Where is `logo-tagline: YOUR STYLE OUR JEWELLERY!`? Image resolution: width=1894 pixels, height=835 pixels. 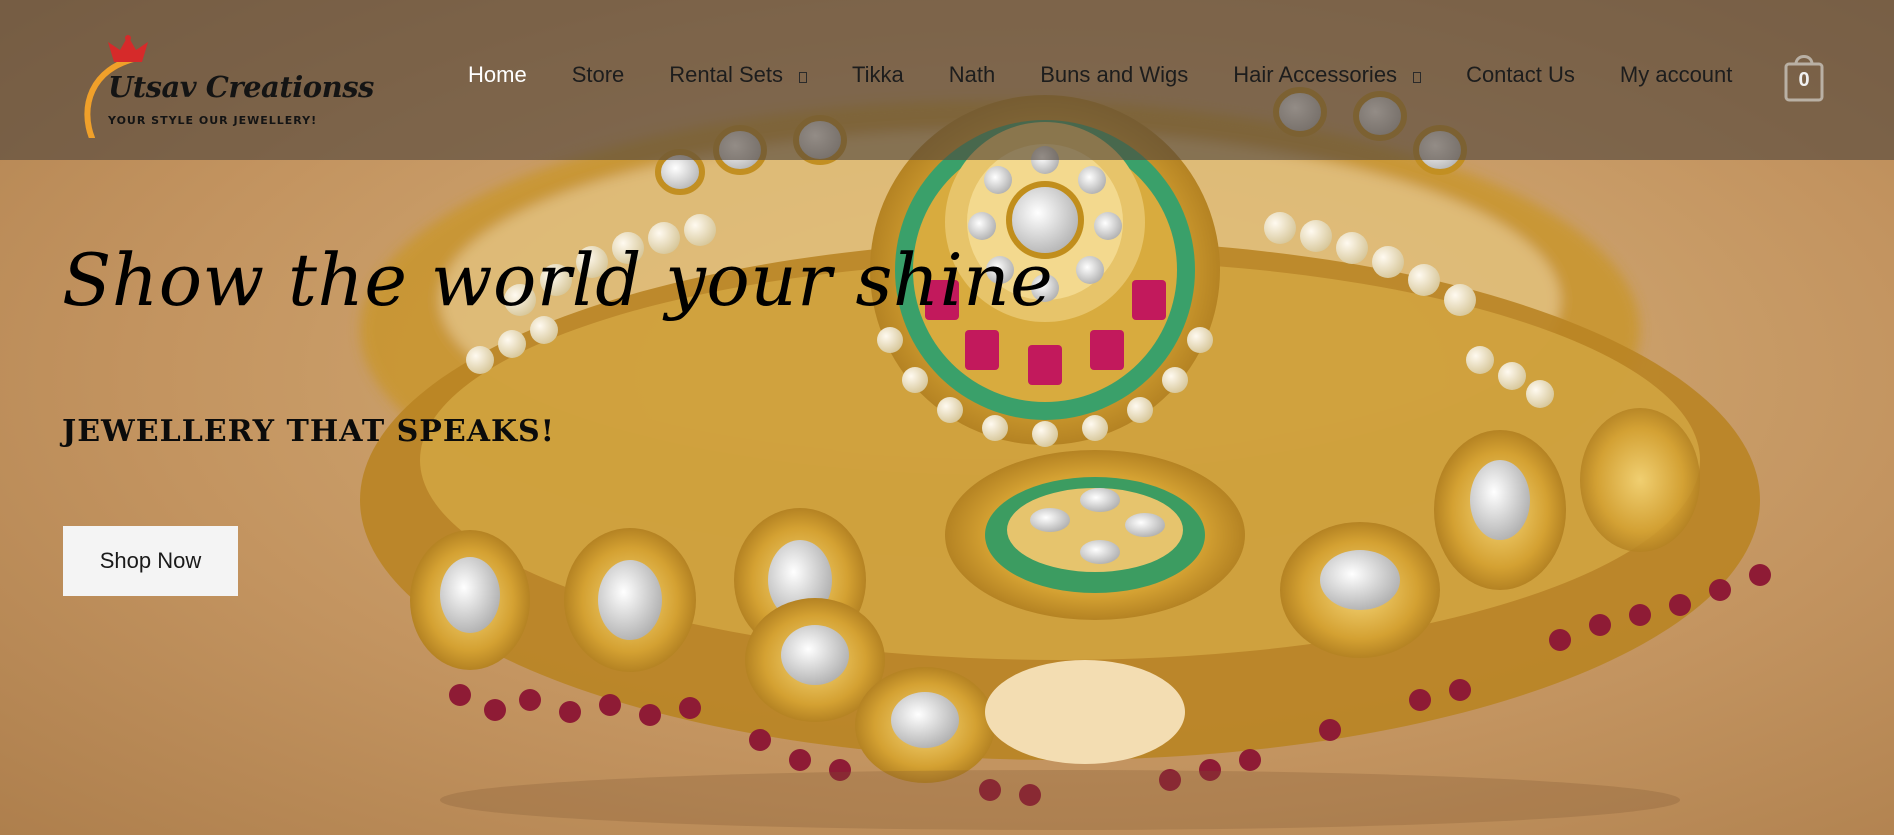
logo-tagline: YOUR STYLE OUR JEWELLERY! is located at coordinates (213, 120).